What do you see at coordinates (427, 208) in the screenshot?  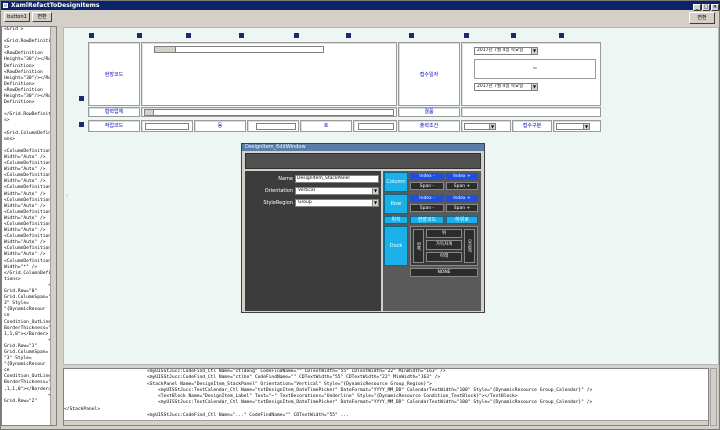 I see `row-span-minus-button: Span -` at bounding box center [427, 208].